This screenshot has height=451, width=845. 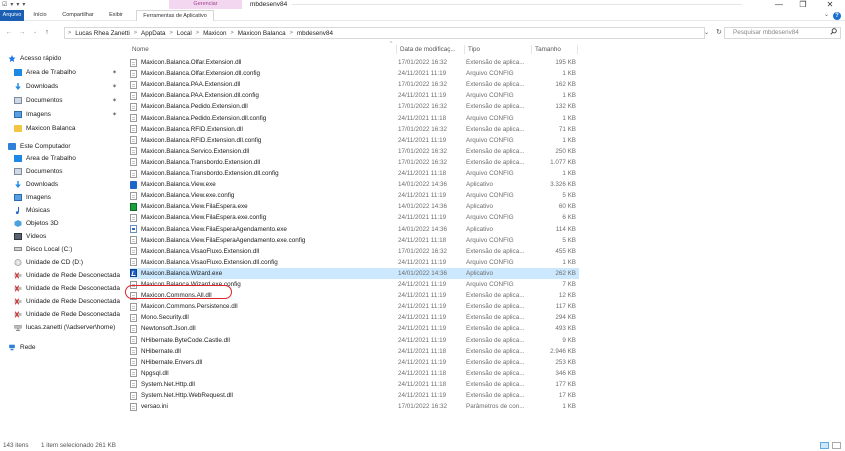 I want to click on nav-item-maxicon-balanca: Maxicon Balanca, so click(x=68, y=128).